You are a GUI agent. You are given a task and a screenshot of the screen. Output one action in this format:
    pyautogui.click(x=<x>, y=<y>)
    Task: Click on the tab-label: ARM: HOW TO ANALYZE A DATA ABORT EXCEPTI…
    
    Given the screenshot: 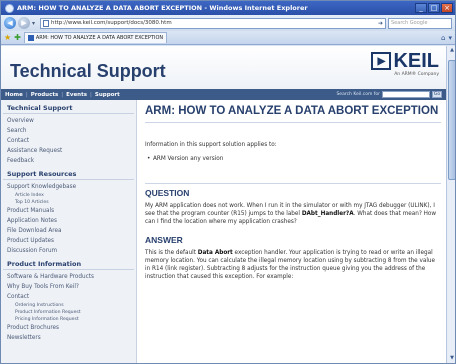 What is the action you would take?
    pyautogui.click(x=99, y=38)
    